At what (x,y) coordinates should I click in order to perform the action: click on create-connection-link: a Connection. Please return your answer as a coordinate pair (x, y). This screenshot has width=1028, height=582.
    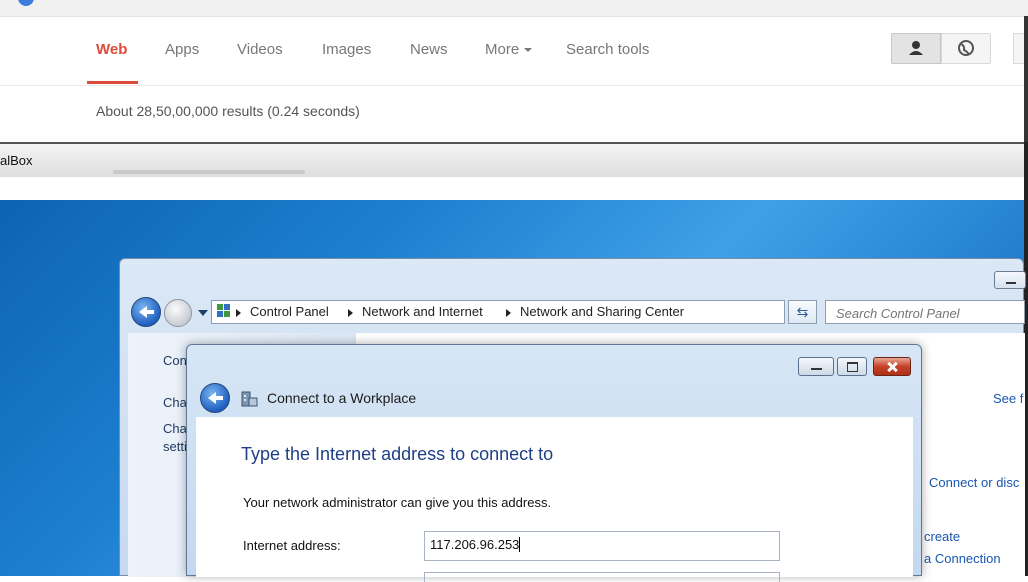
    Looking at the image, I should click on (962, 558).